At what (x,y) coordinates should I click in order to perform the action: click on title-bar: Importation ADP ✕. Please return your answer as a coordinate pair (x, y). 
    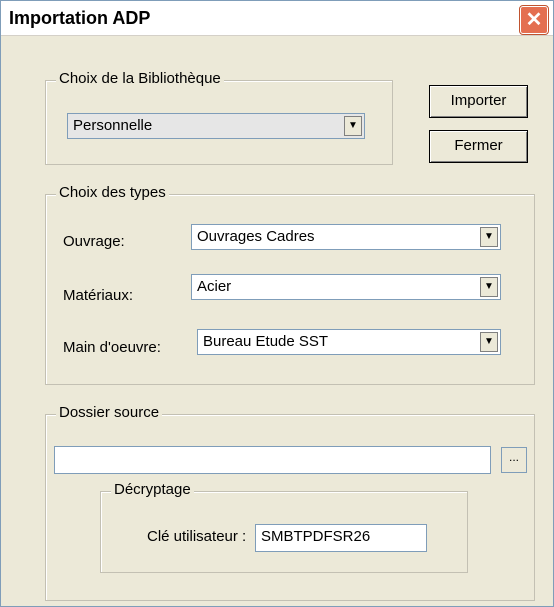
    Looking at the image, I should click on (277, 18).